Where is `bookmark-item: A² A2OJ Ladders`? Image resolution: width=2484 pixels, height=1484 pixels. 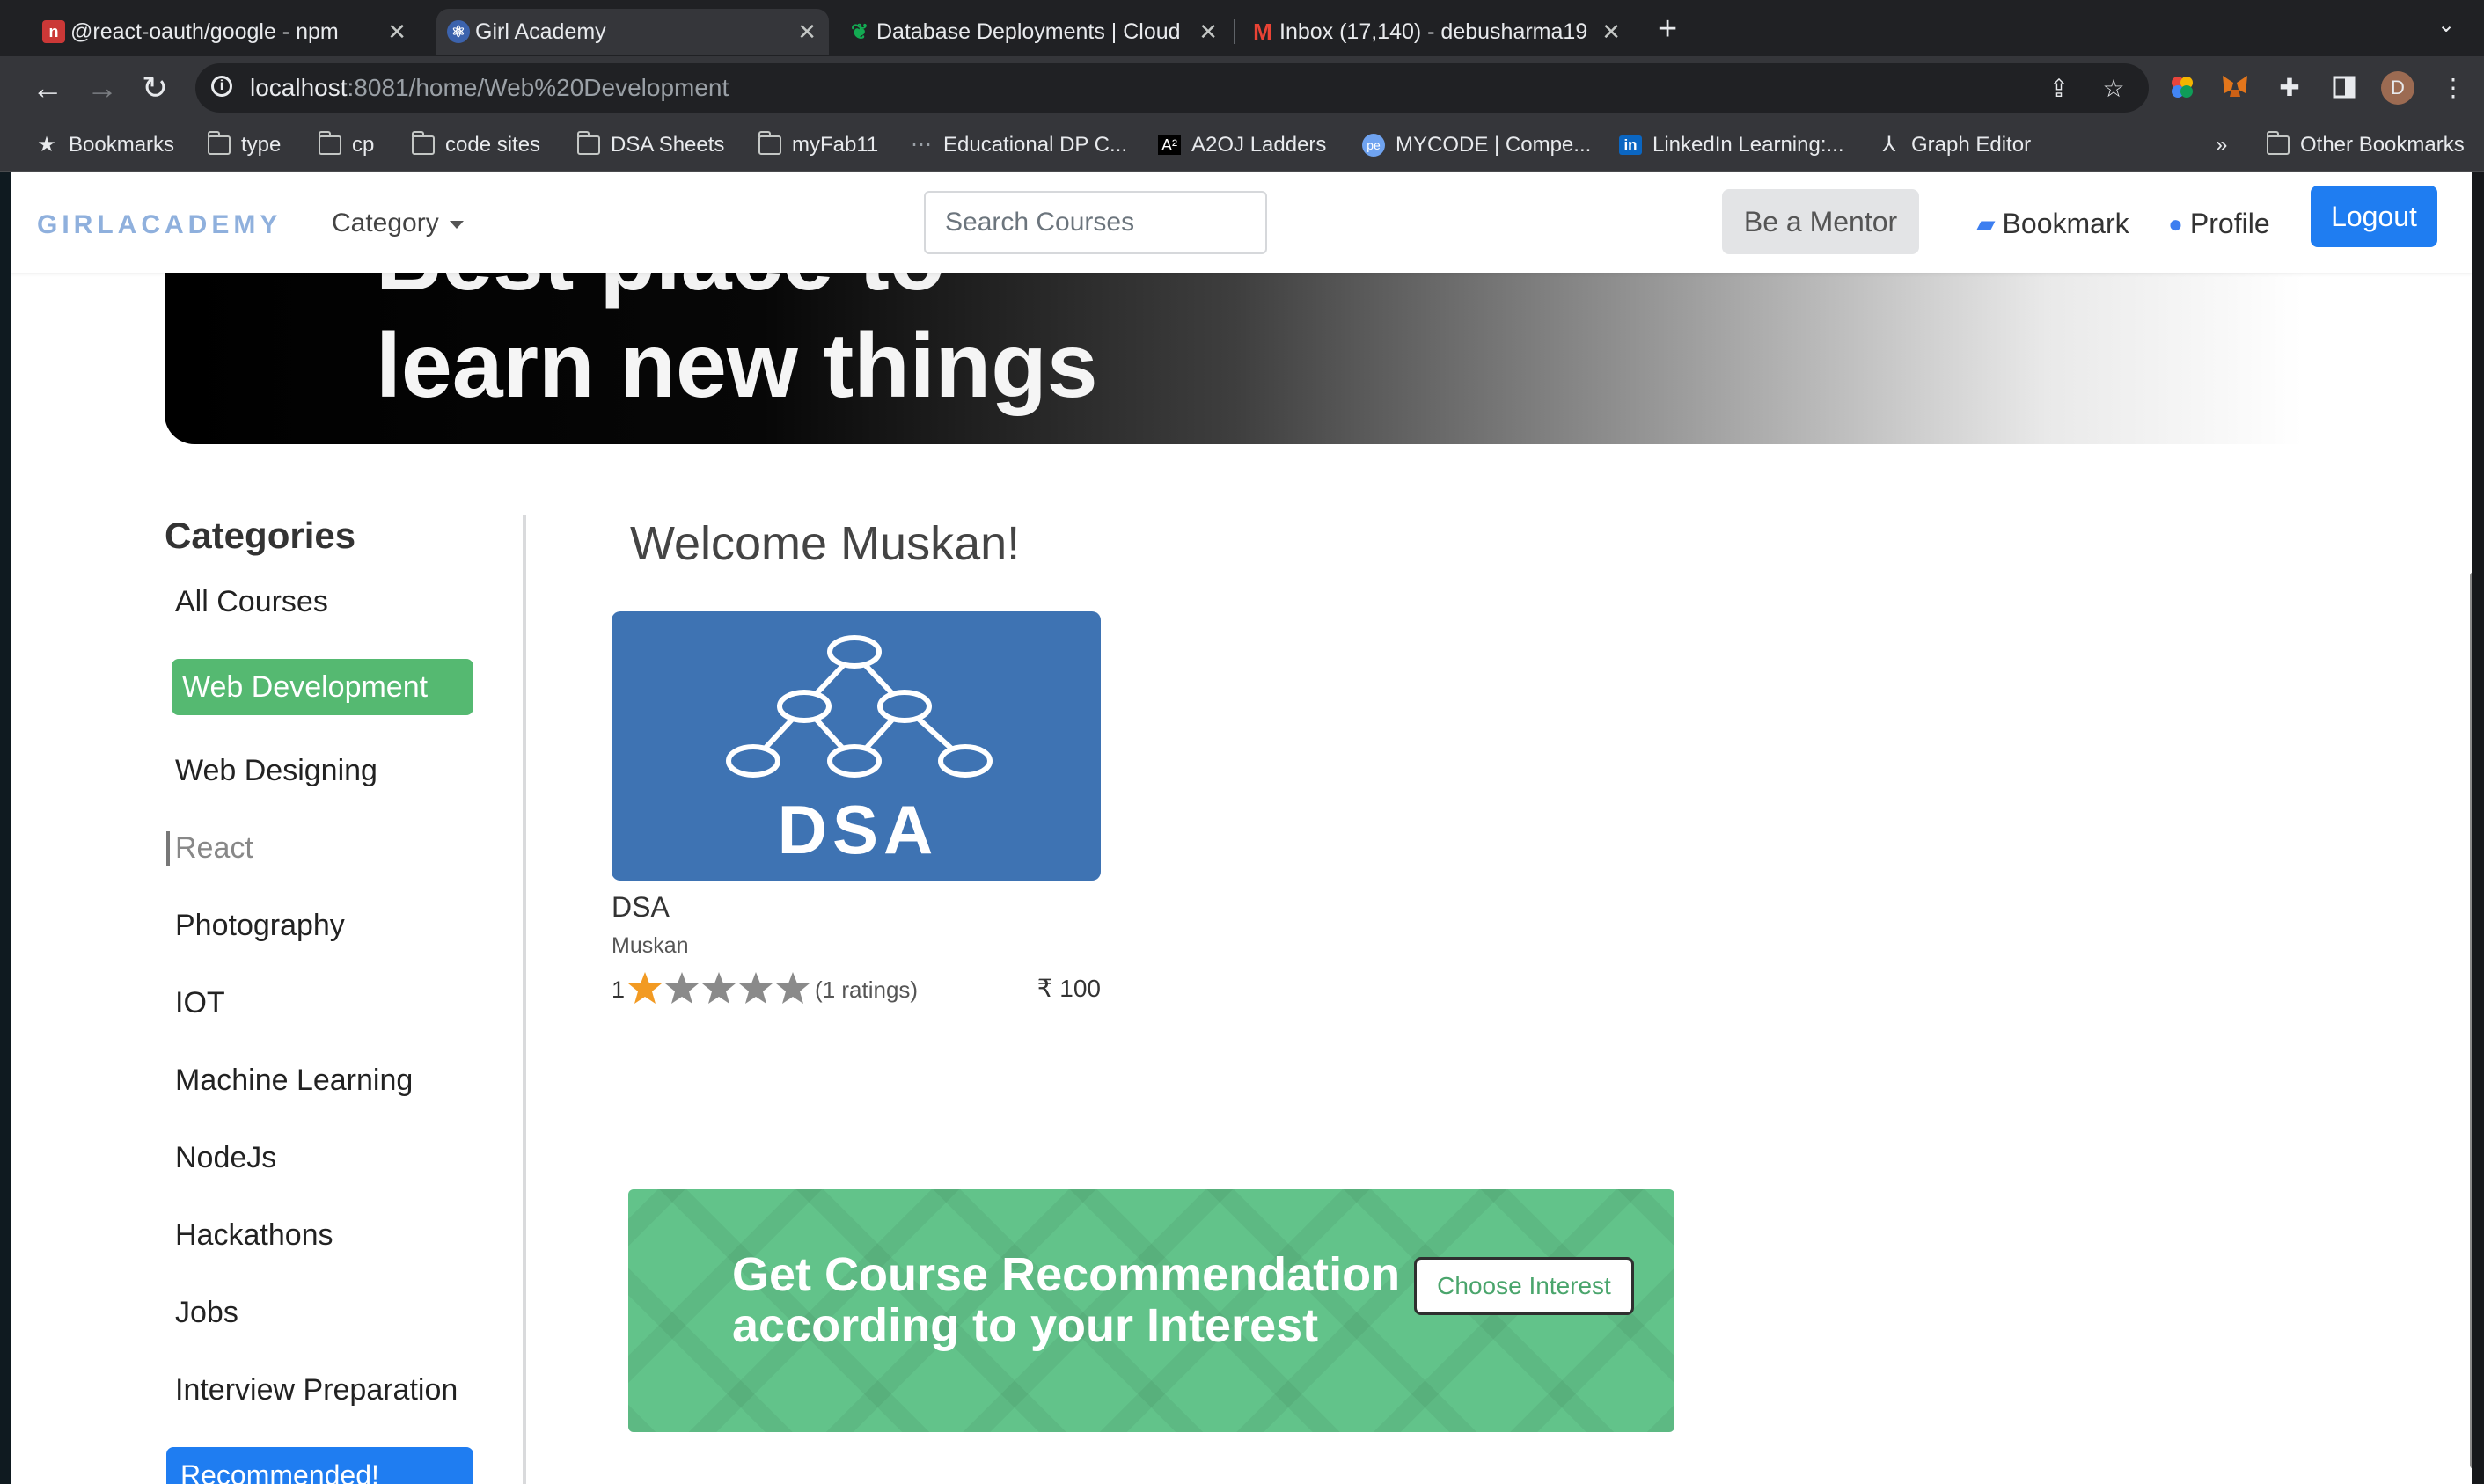
bookmark-item: A² A2OJ Ladders is located at coordinates (1242, 145).